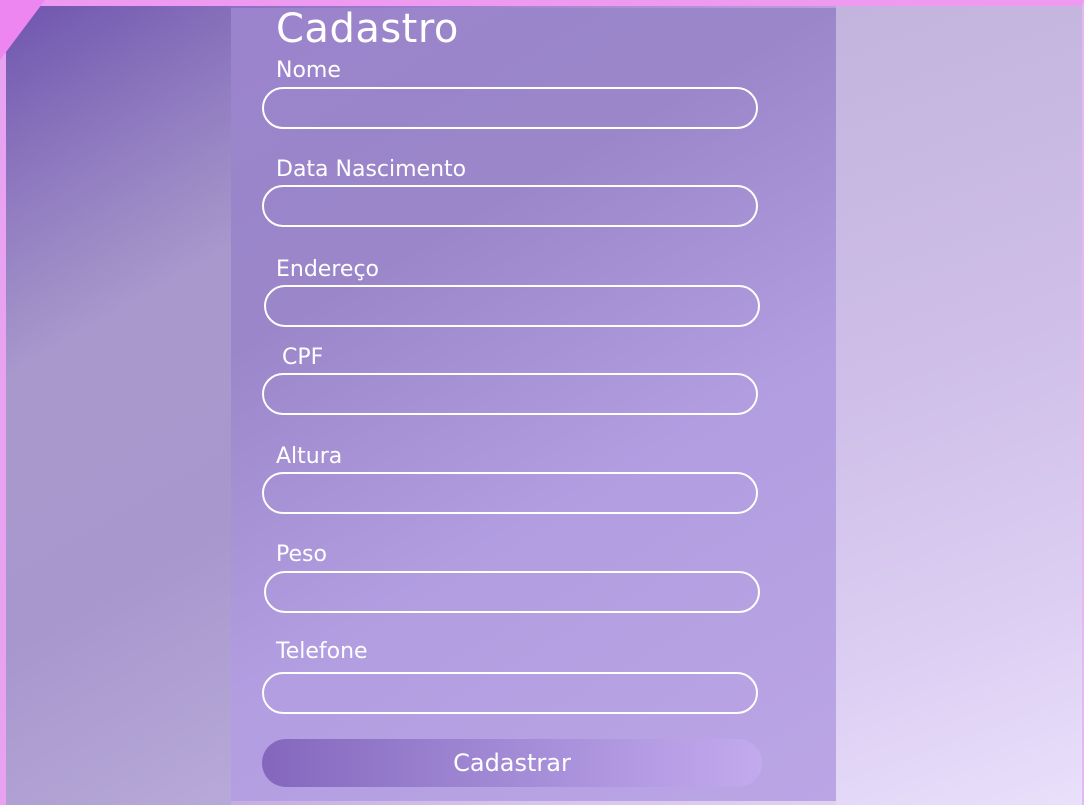 The height and width of the screenshot is (805, 1084). What do you see at coordinates (510, 394) in the screenshot?
I see `cpf-input` at bounding box center [510, 394].